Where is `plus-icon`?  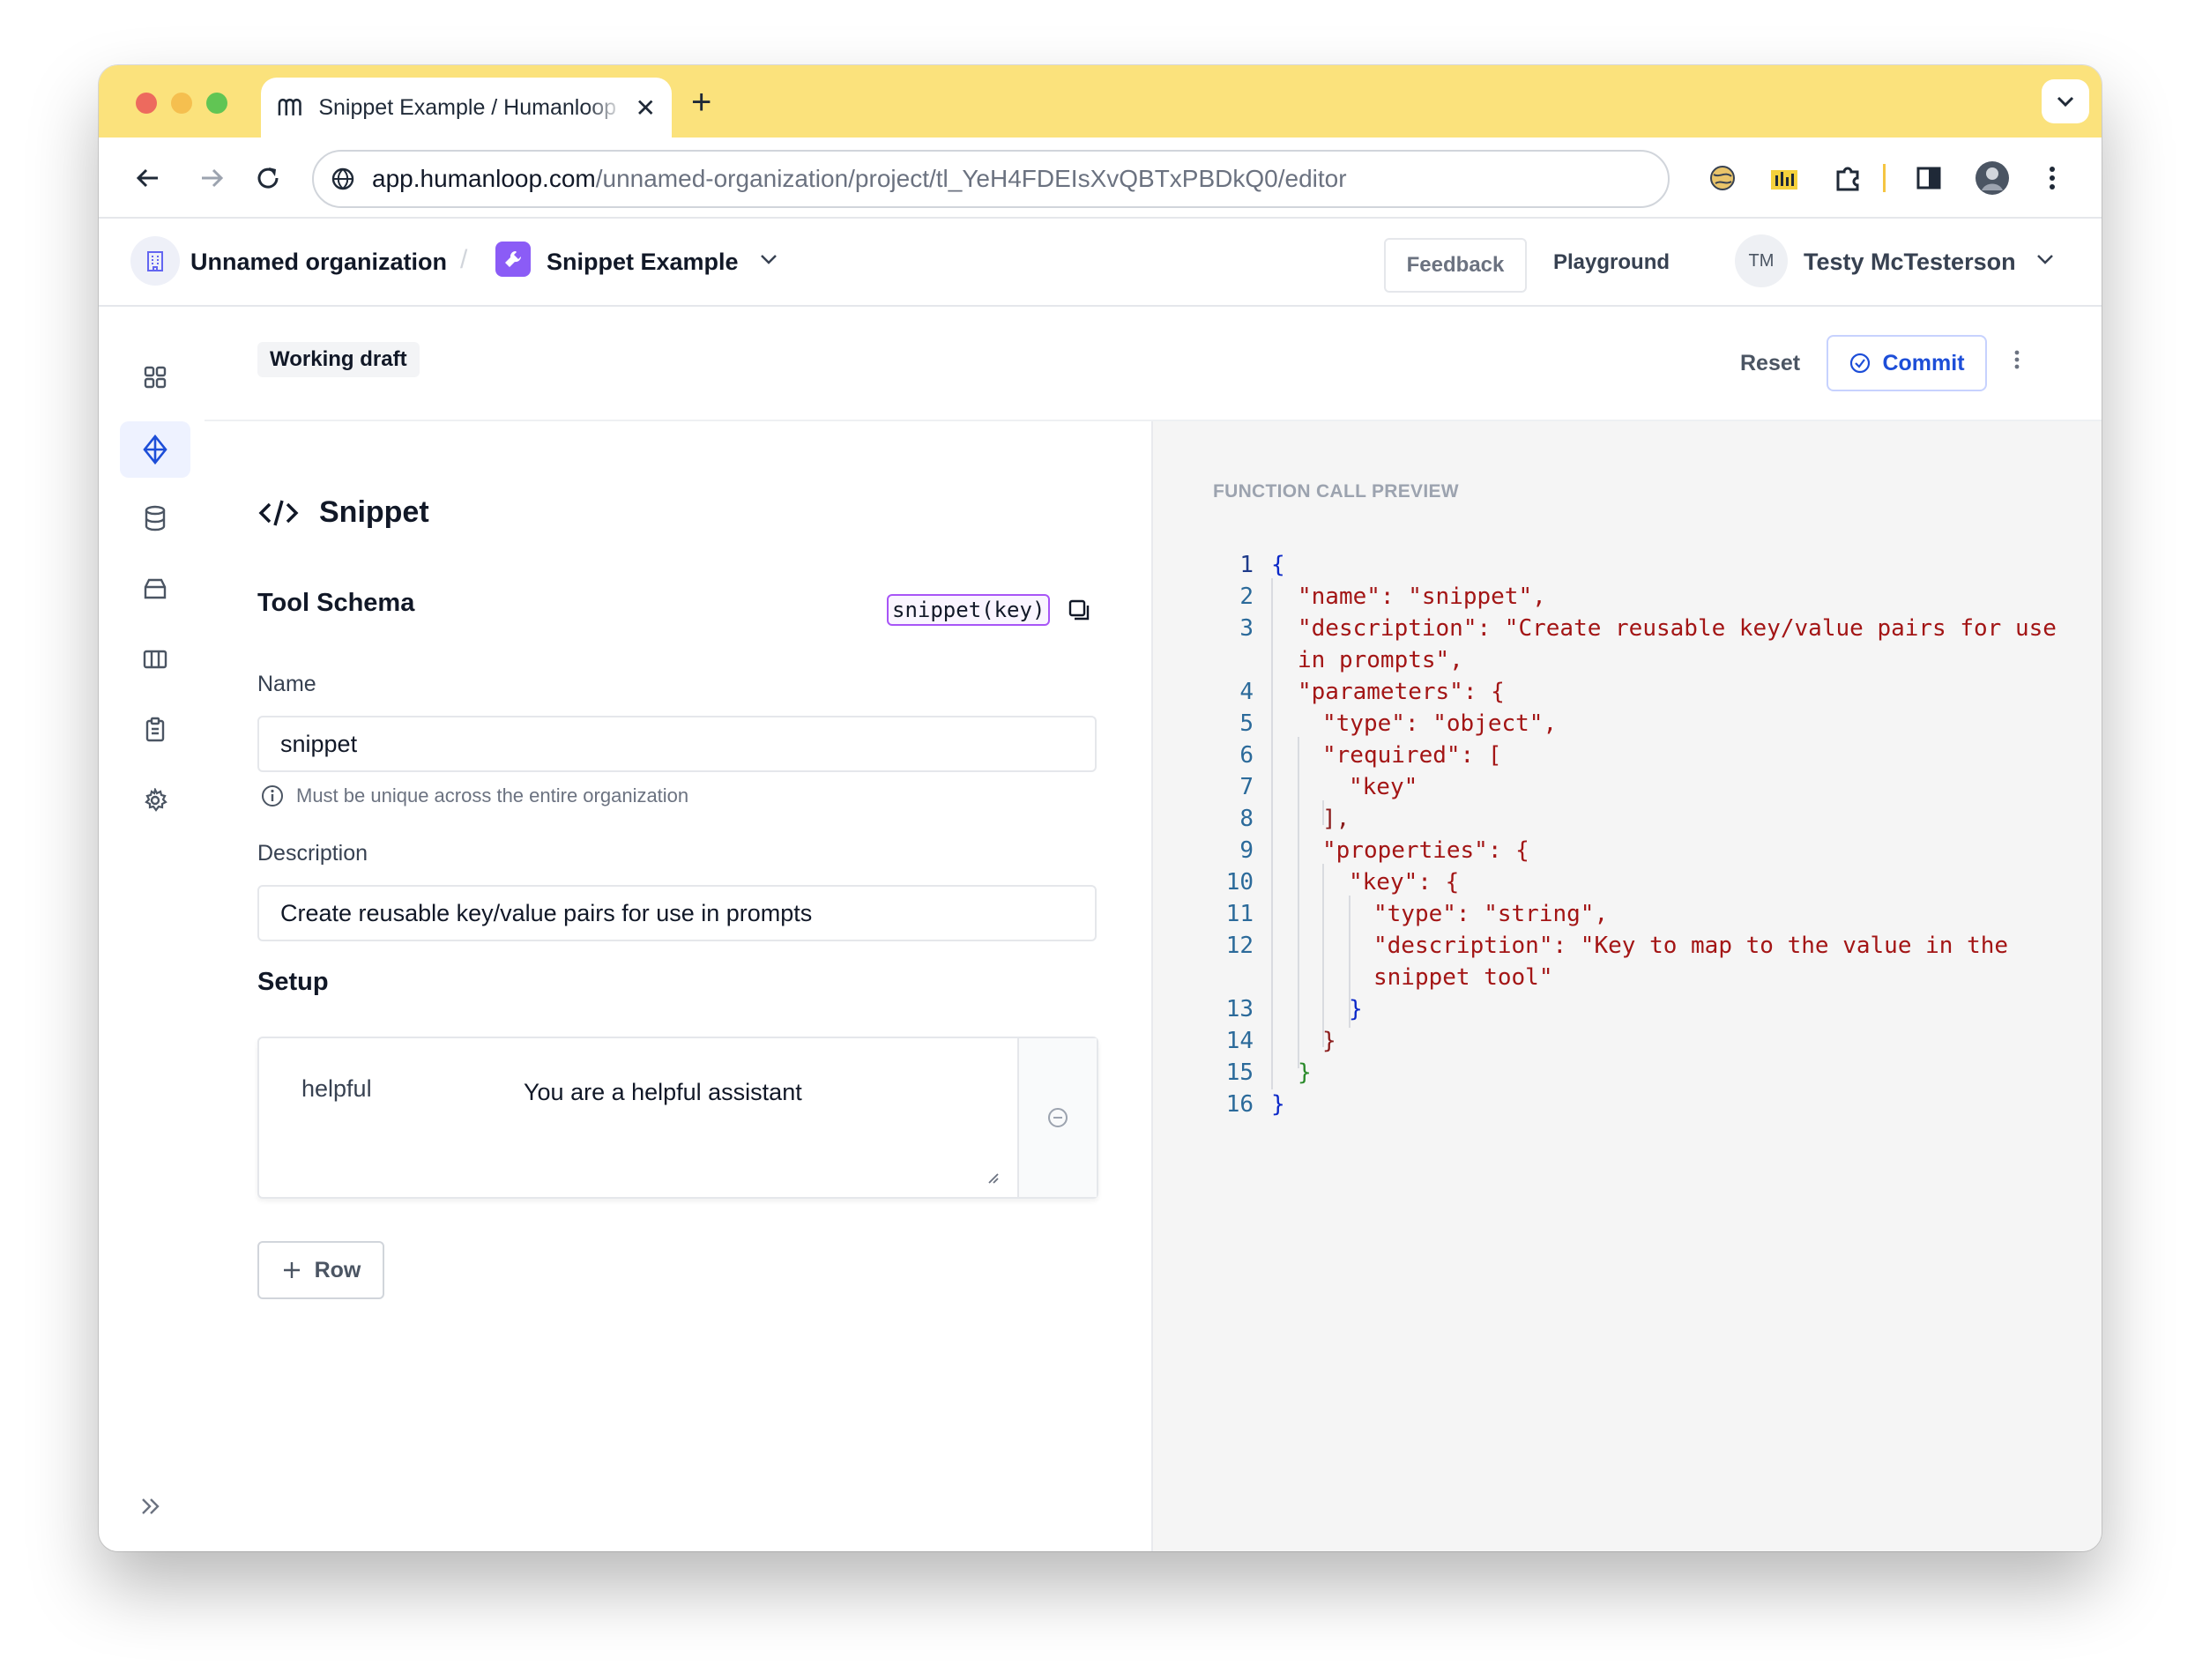
plus-icon is located at coordinates (291, 1270).